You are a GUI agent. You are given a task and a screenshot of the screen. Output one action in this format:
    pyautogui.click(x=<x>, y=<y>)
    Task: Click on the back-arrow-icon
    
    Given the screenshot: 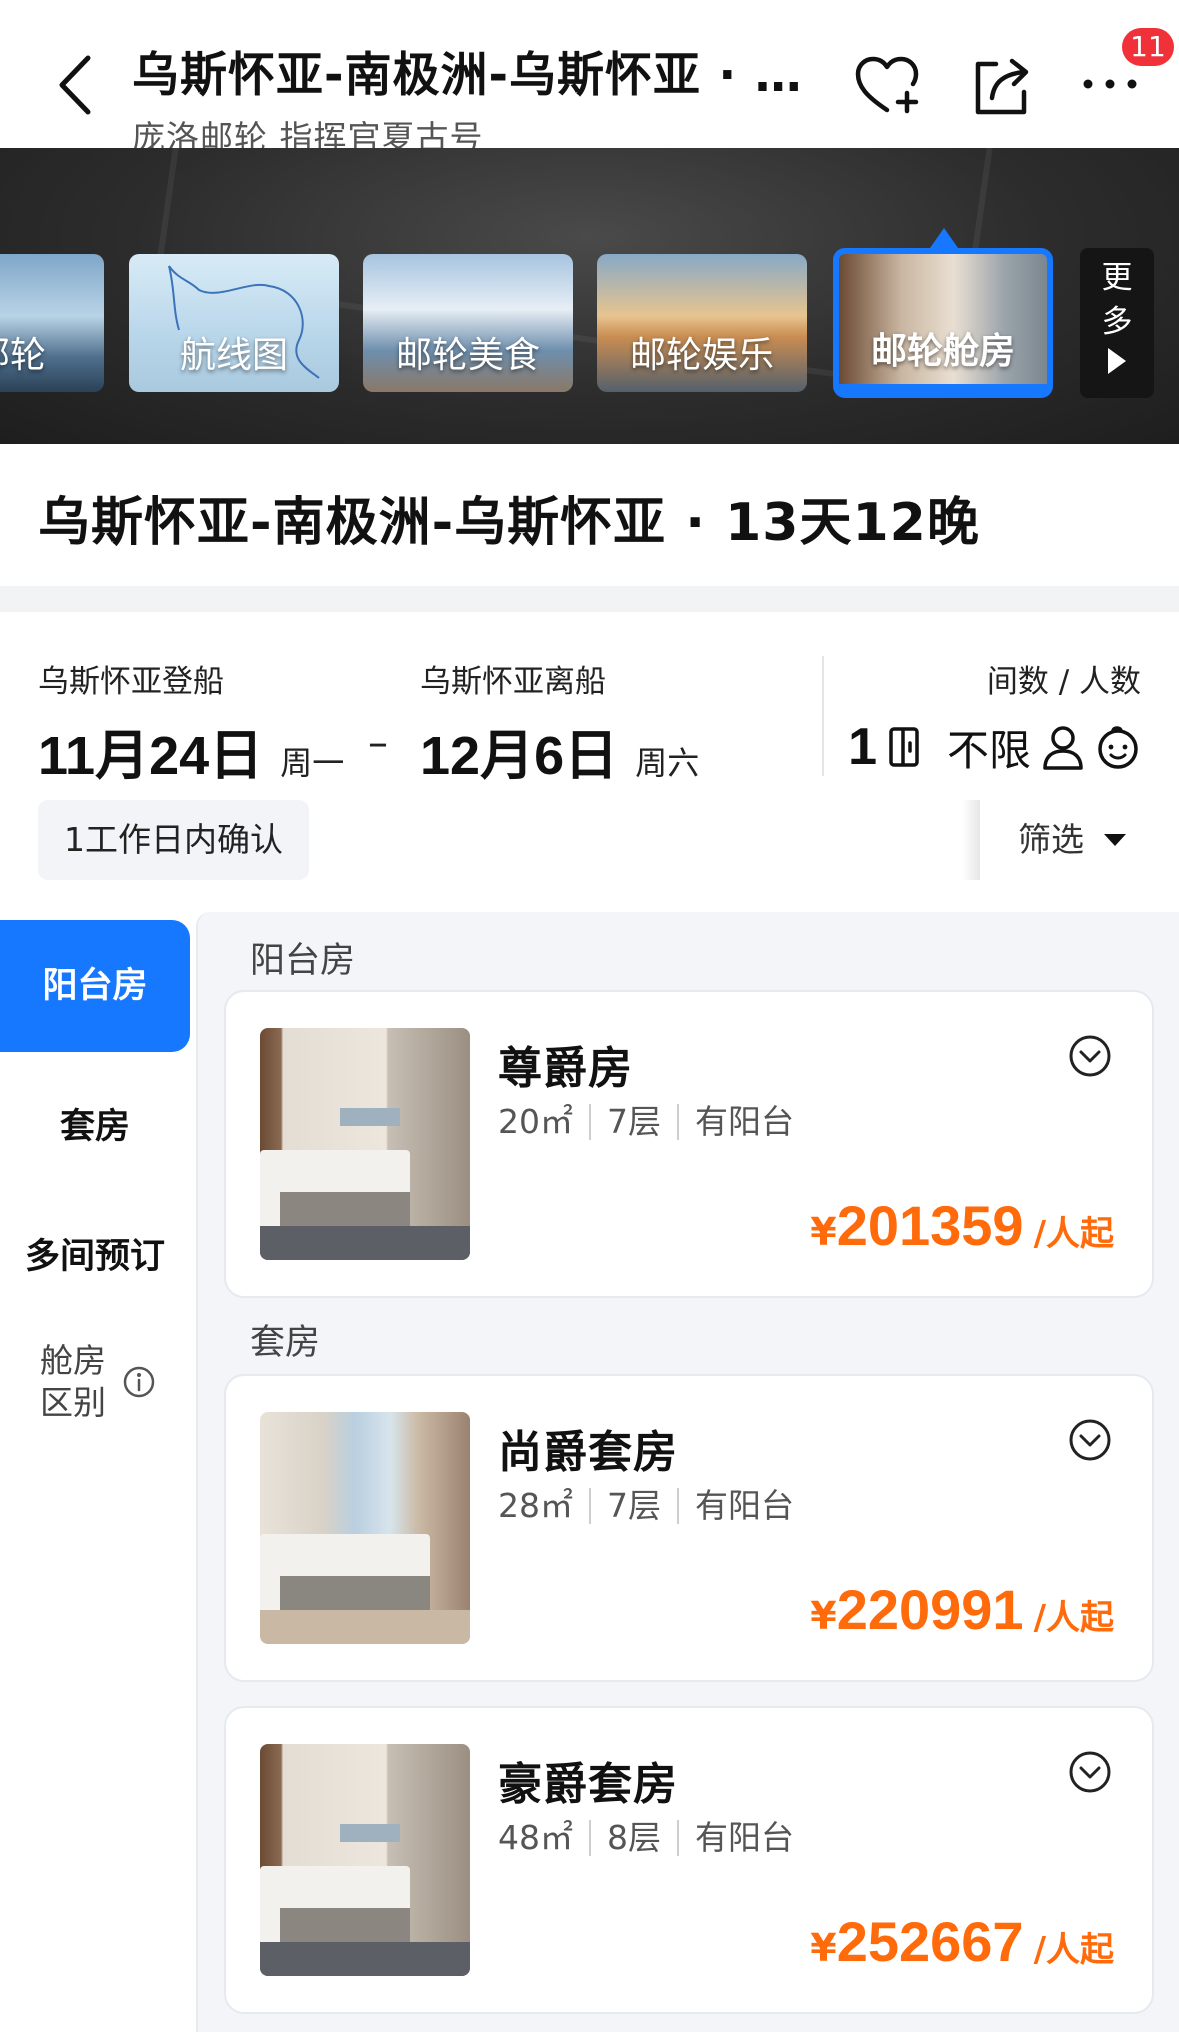 What is the action you would take?
    pyautogui.click(x=75, y=85)
    